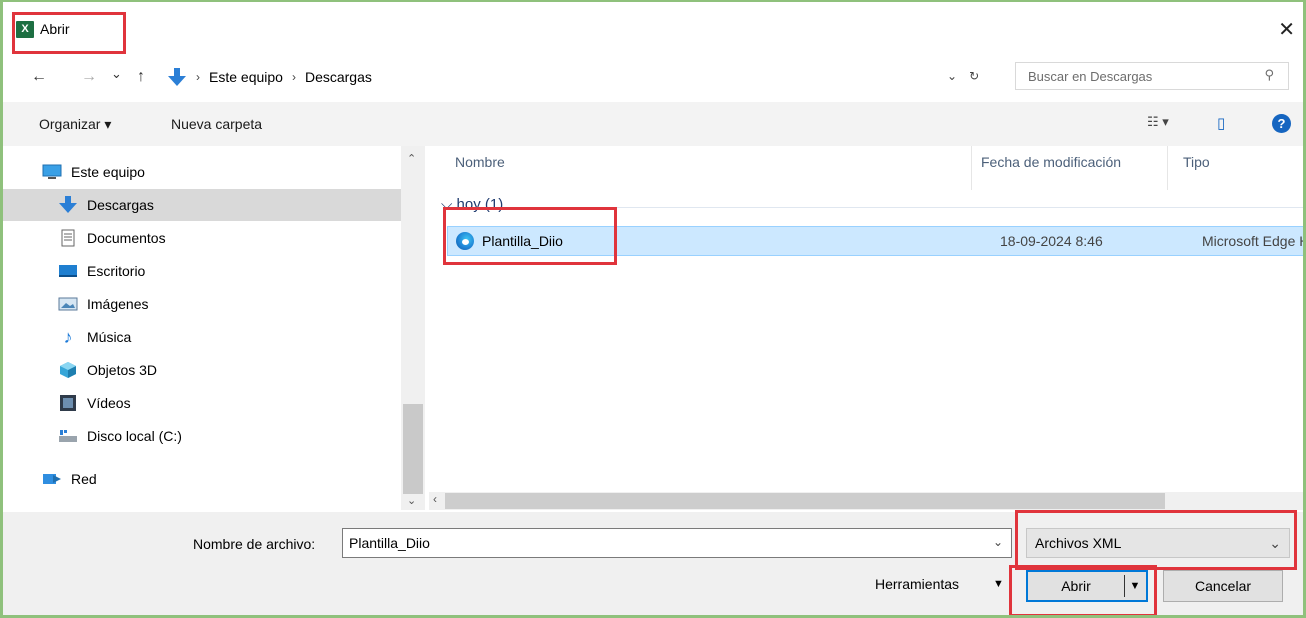 Image resolution: width=1306 pixels, height=618 pixels. Describe the element at coordinates (411, 158) in the screenshot. I see `scroll-up-icon: ⌃` at that location.